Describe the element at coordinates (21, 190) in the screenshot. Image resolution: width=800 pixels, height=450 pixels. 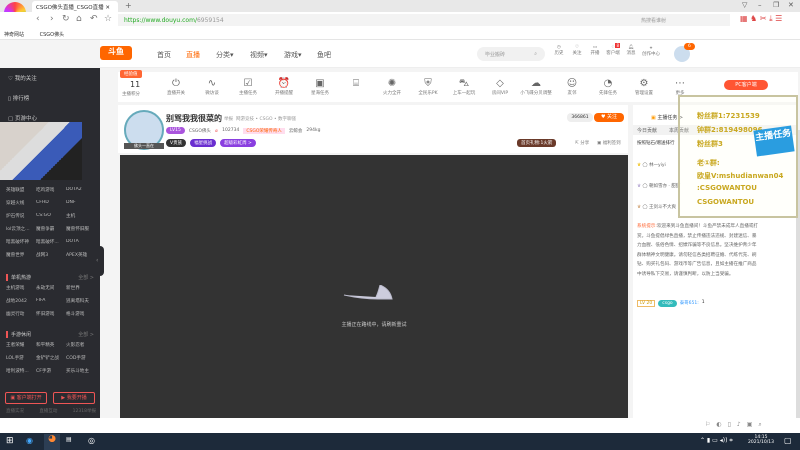
I see `game-link: 英雄联盟` at that location.